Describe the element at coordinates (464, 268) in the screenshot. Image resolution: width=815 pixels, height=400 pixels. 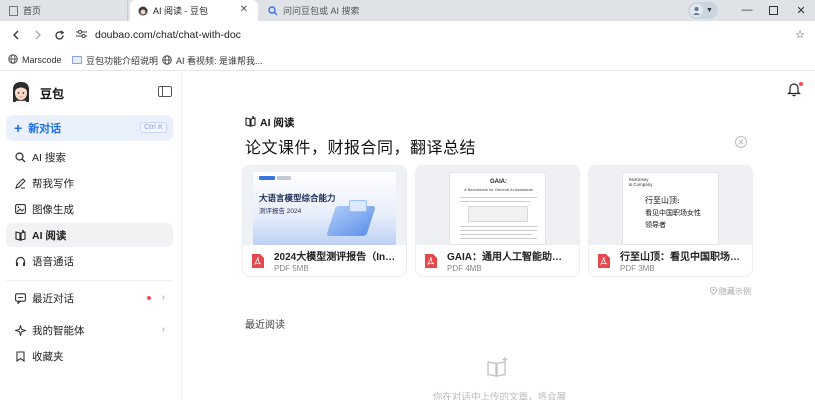
I see `card-file-info: PDF 4MB` at that location.